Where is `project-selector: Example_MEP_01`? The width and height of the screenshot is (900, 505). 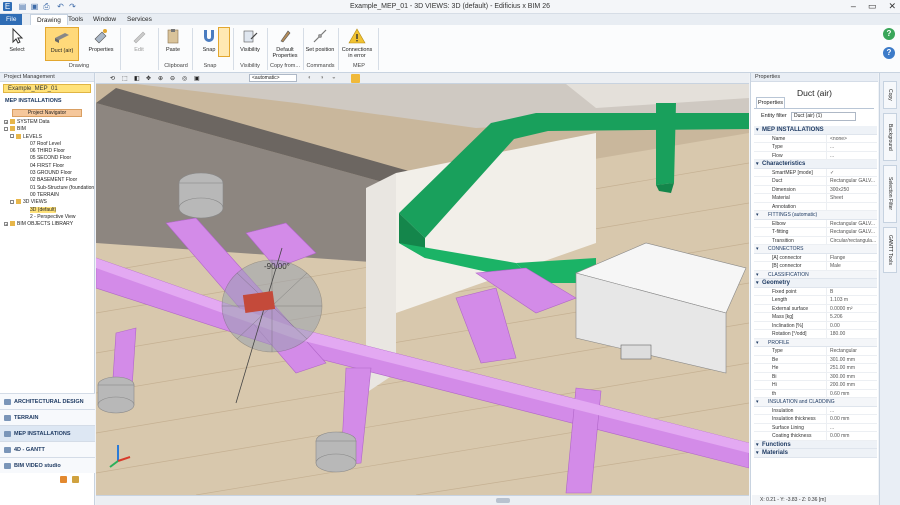
project-selector: Example_MEP_01 is located at coordinates (47, 88).